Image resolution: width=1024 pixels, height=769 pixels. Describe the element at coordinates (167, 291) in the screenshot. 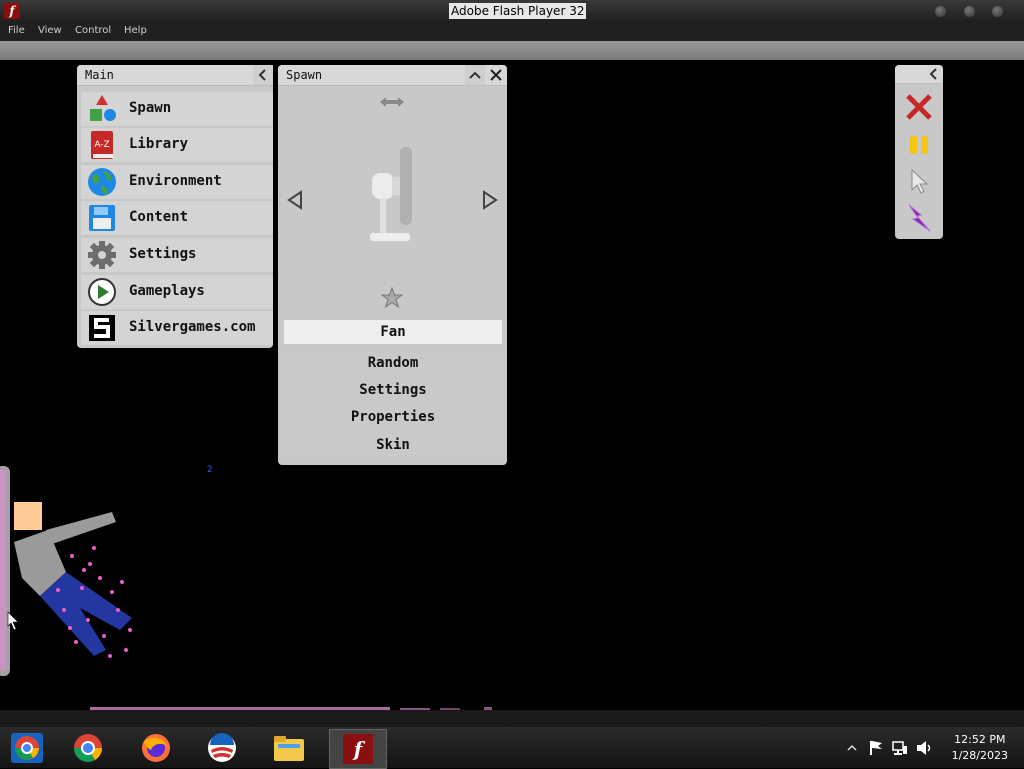

I see `menu-item-label: Gameplays` at that location.